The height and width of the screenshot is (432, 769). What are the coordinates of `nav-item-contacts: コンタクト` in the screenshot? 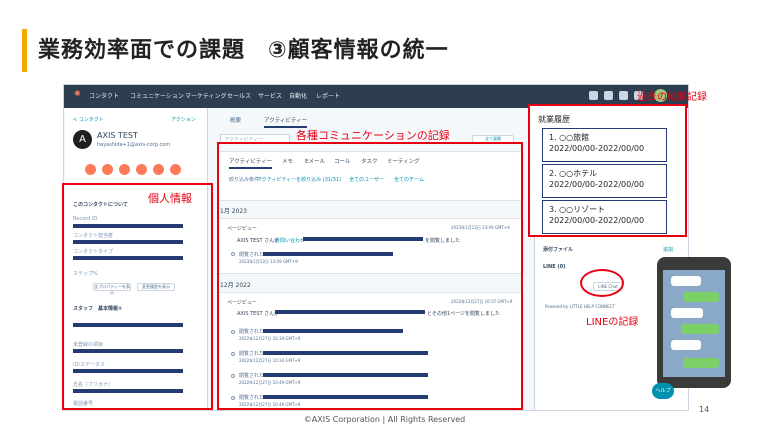 It's located at (104, 95).